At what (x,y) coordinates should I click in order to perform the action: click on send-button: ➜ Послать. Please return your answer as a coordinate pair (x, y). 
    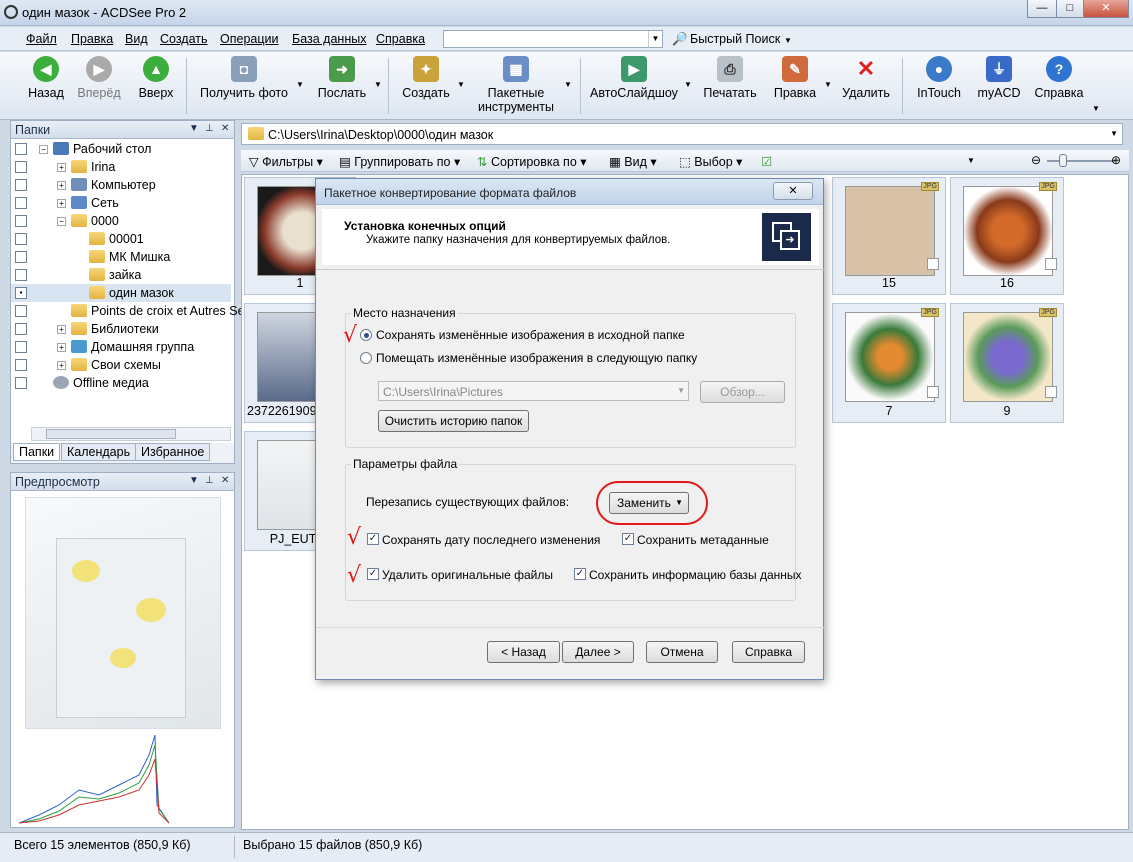
    Looking at the image, I should click on (342, 78).